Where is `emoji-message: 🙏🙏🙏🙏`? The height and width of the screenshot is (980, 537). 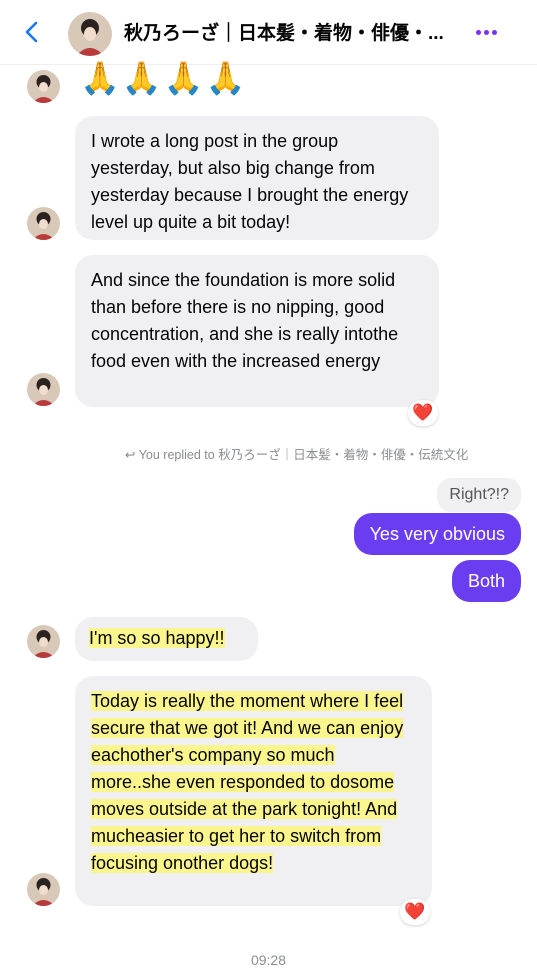
emoji-message: 🙏🙏🙏🙏 is located at coordinates (164, 78).